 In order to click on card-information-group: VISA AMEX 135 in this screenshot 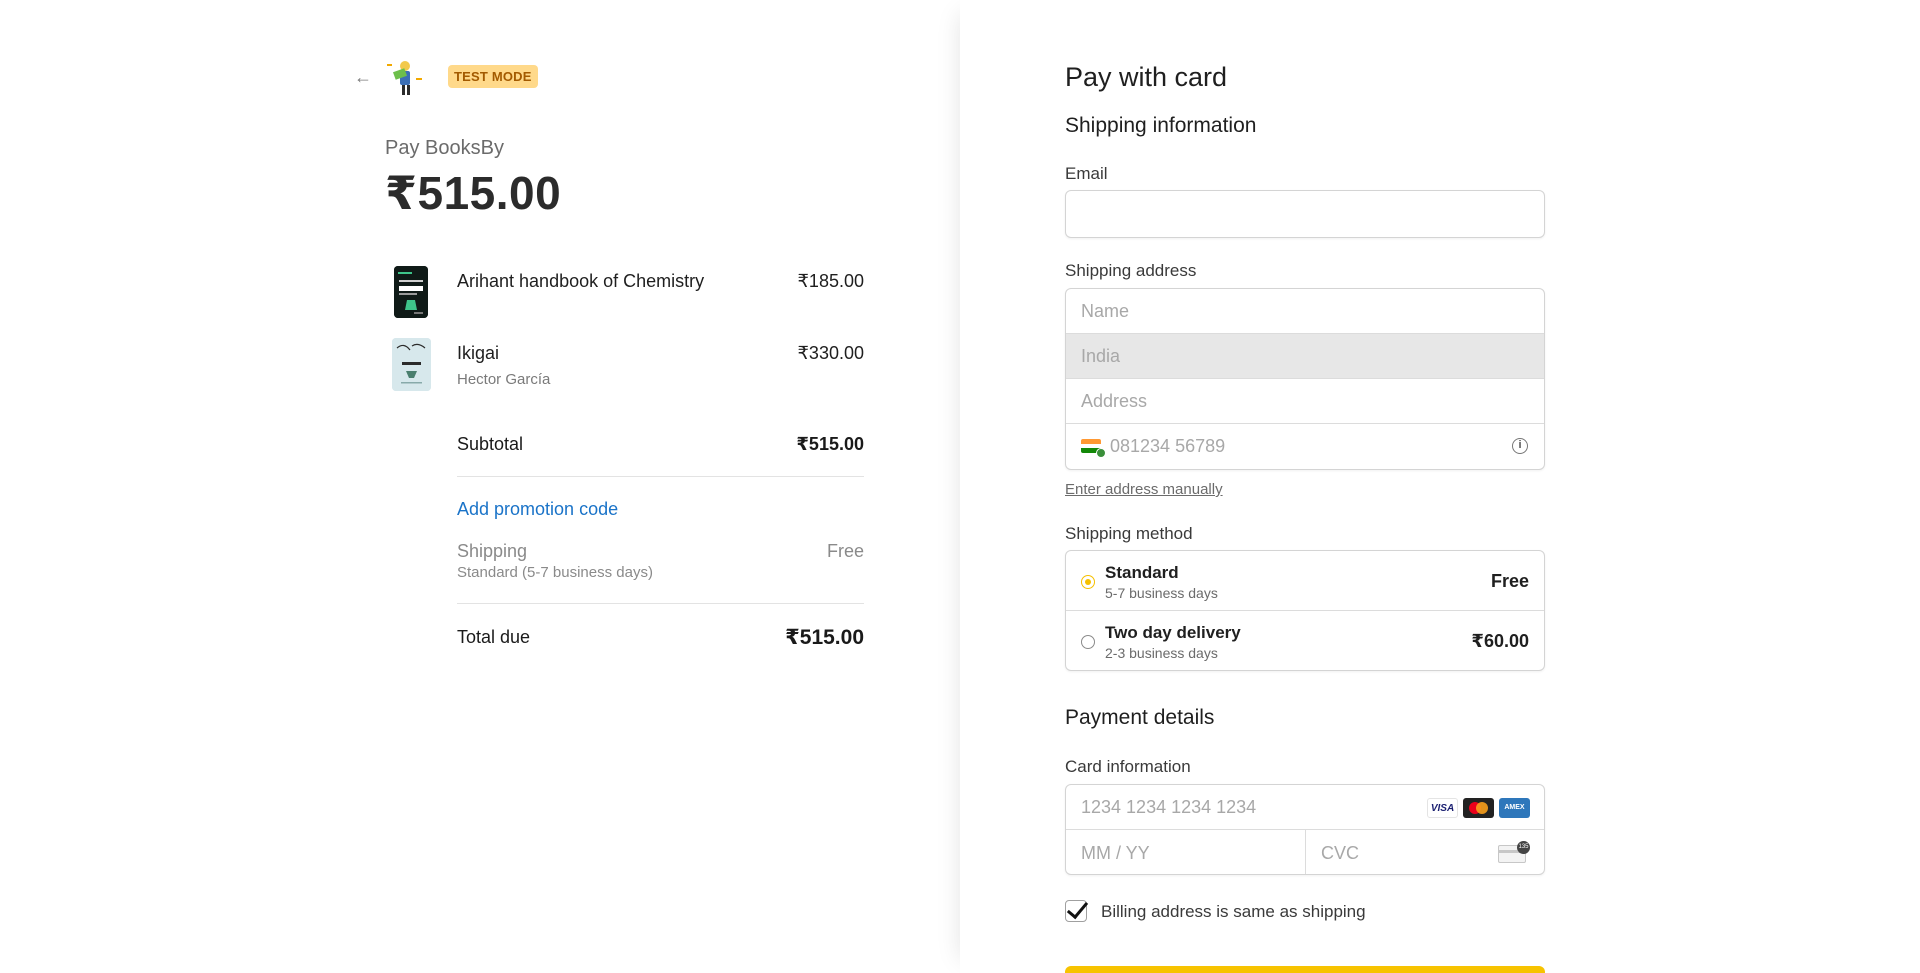, I will do `click(1305, 829)`.